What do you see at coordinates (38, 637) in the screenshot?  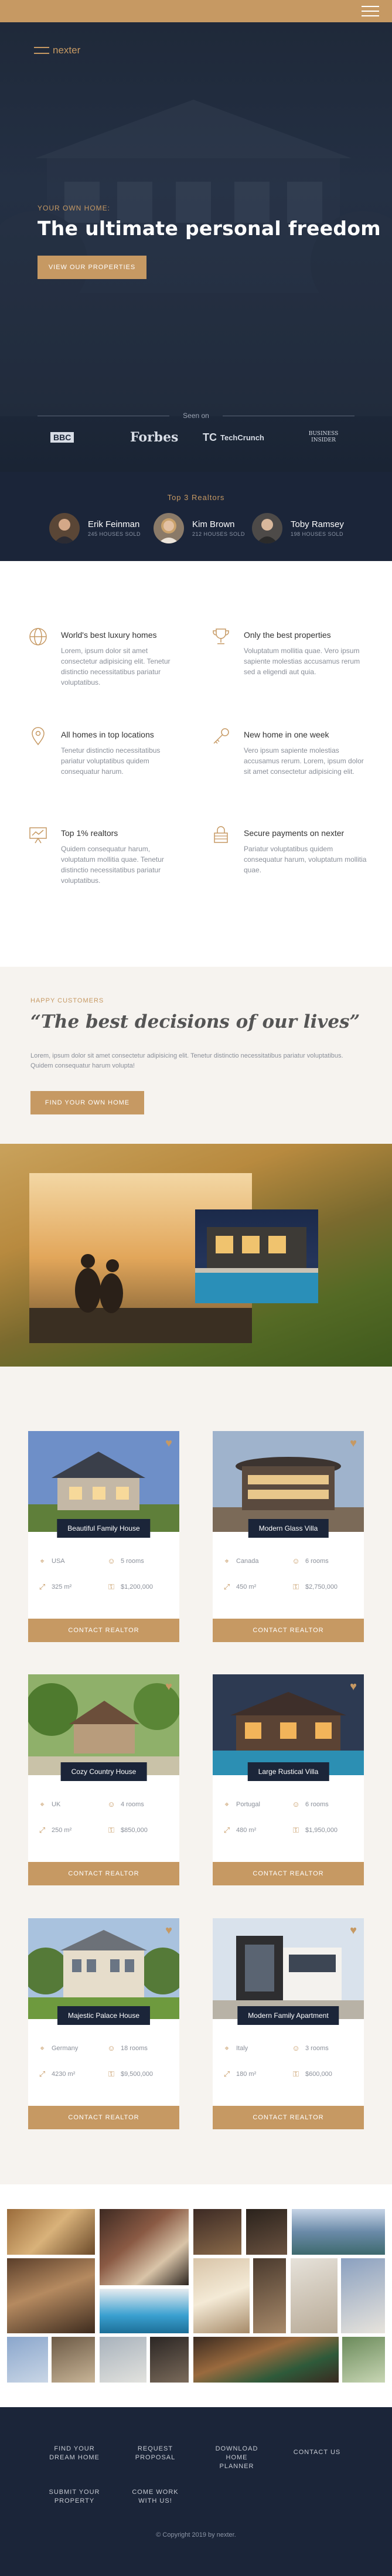 I see `globe-icon` at bounding box center [38, 637].